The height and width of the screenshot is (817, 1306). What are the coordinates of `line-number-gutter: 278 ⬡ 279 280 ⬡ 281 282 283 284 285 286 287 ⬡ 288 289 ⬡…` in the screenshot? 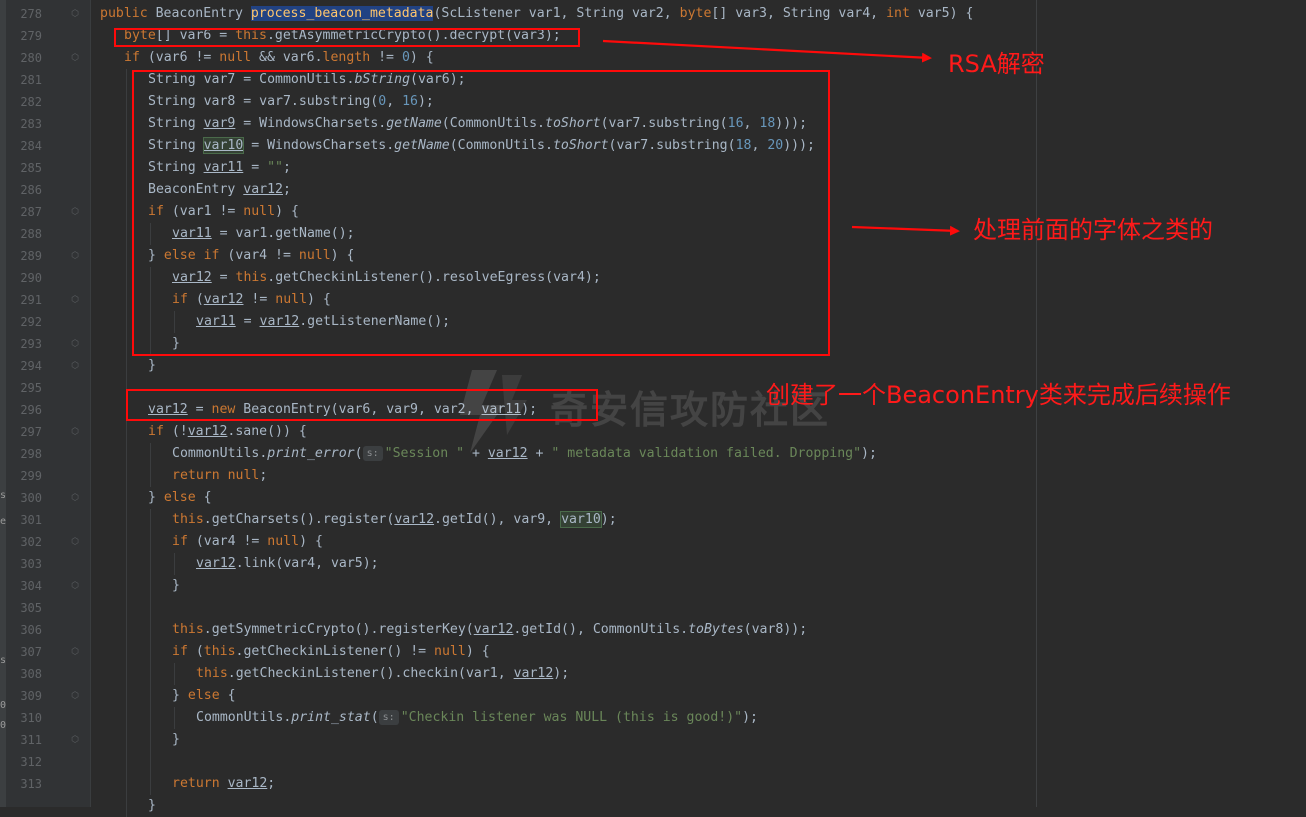 It's located at (48, 403).